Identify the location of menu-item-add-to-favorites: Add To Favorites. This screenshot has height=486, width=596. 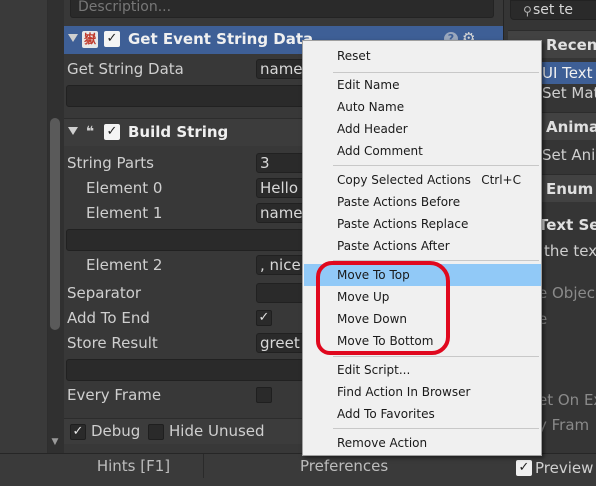
(422, 414).